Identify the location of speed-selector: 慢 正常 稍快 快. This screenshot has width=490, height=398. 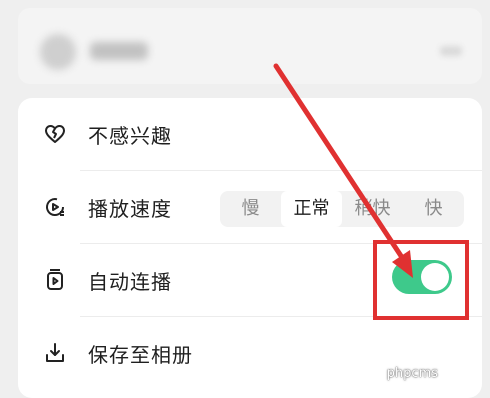
(342, 209).